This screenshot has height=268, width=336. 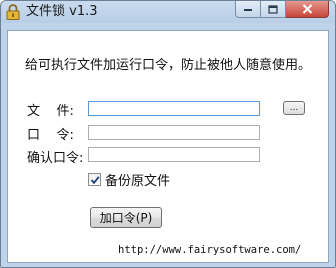 What do you see at coordinates (167, 65) in the screenshot?
I see `instruction-text: 给可执行文件加运行口令，防止被他人随意使用。` at bounding box center [167, 65].